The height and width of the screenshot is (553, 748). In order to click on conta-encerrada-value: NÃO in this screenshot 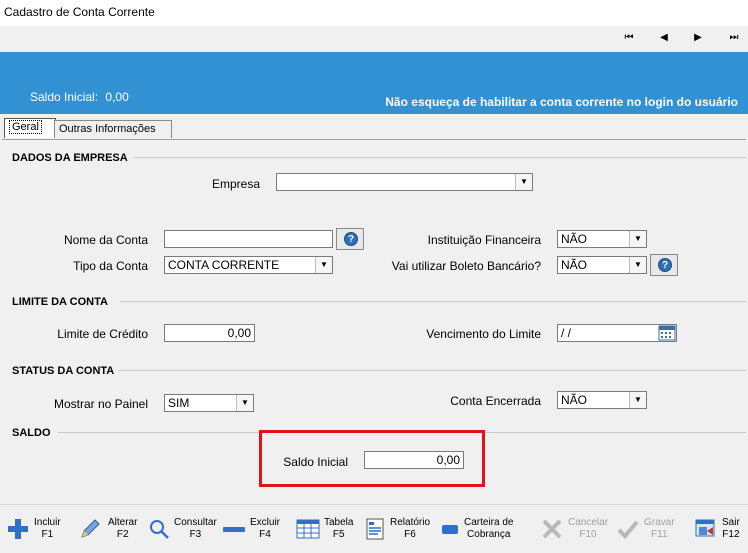, I will do `click(574, 400)`.